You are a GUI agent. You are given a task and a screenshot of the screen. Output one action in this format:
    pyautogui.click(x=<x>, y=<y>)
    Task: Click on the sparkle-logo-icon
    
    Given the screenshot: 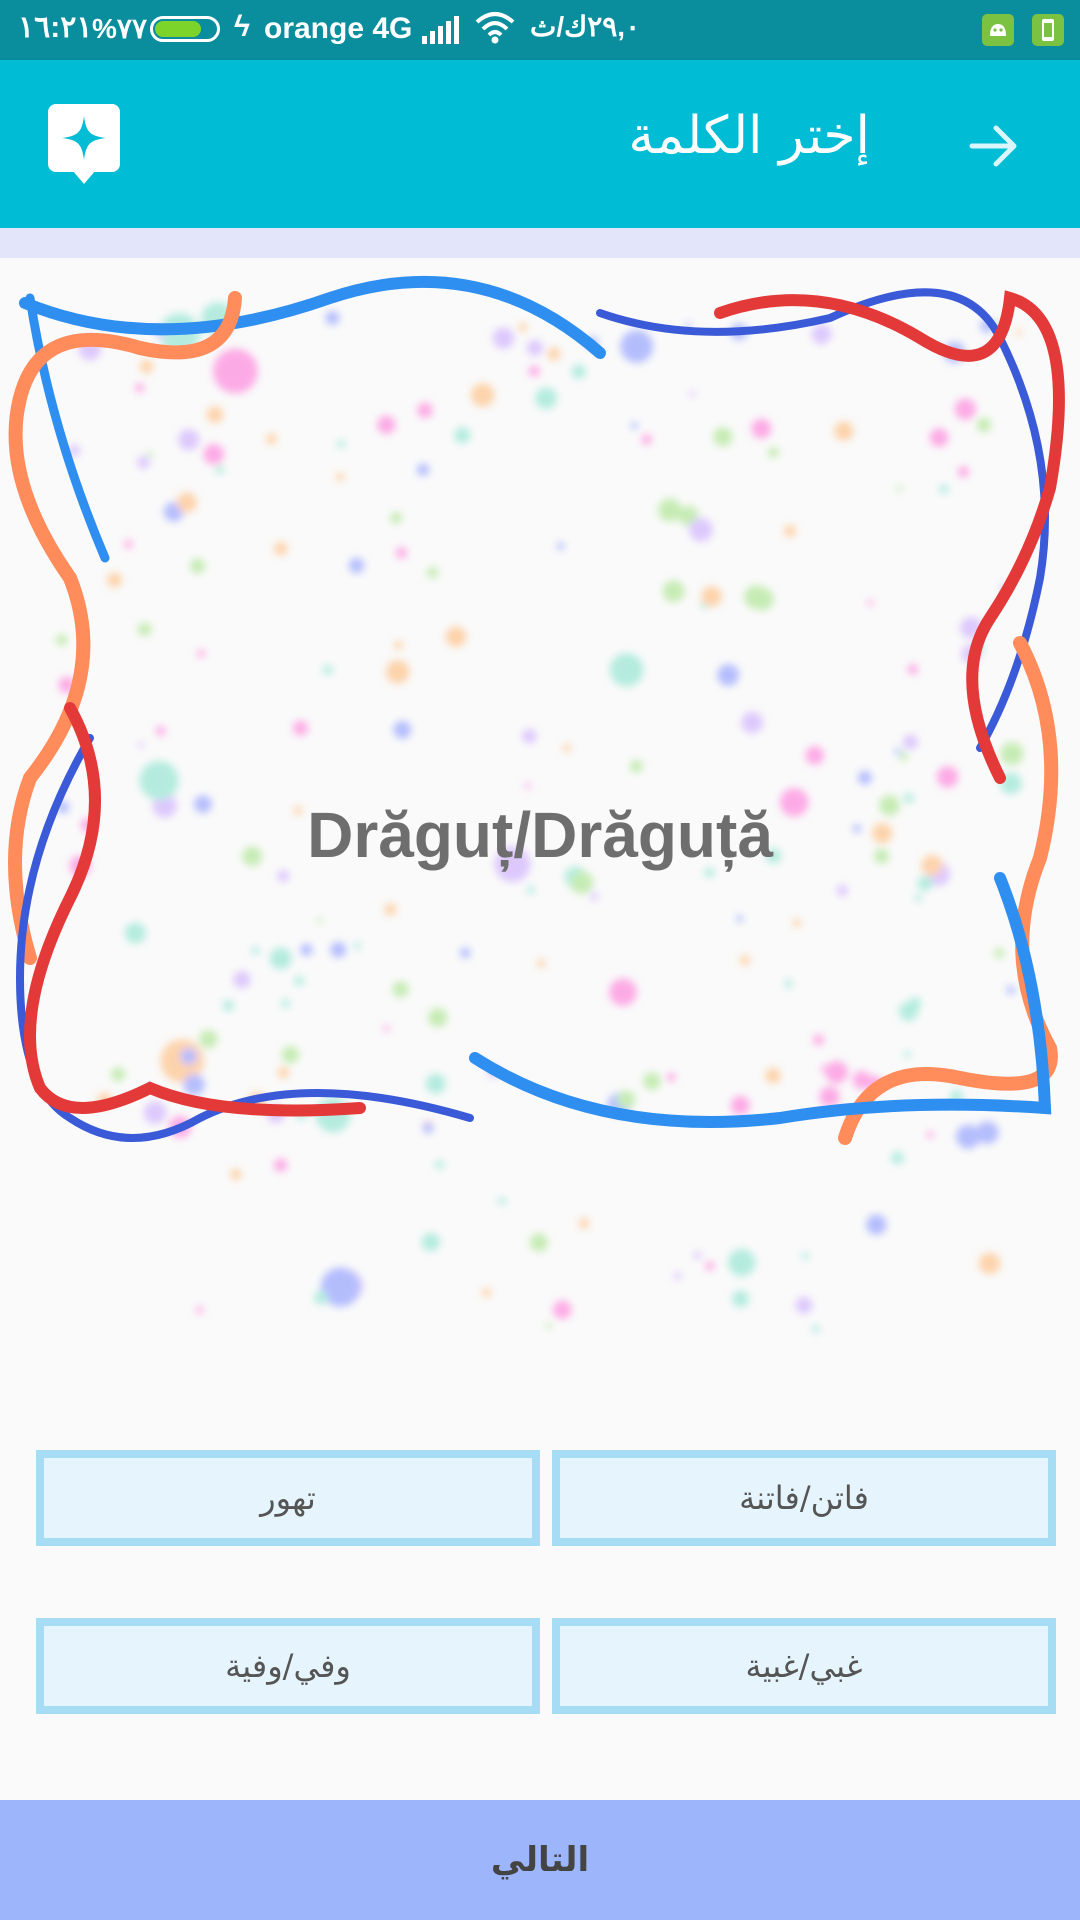 What is the action you would take?
    pyautogui.click(x=84, y=144)
    